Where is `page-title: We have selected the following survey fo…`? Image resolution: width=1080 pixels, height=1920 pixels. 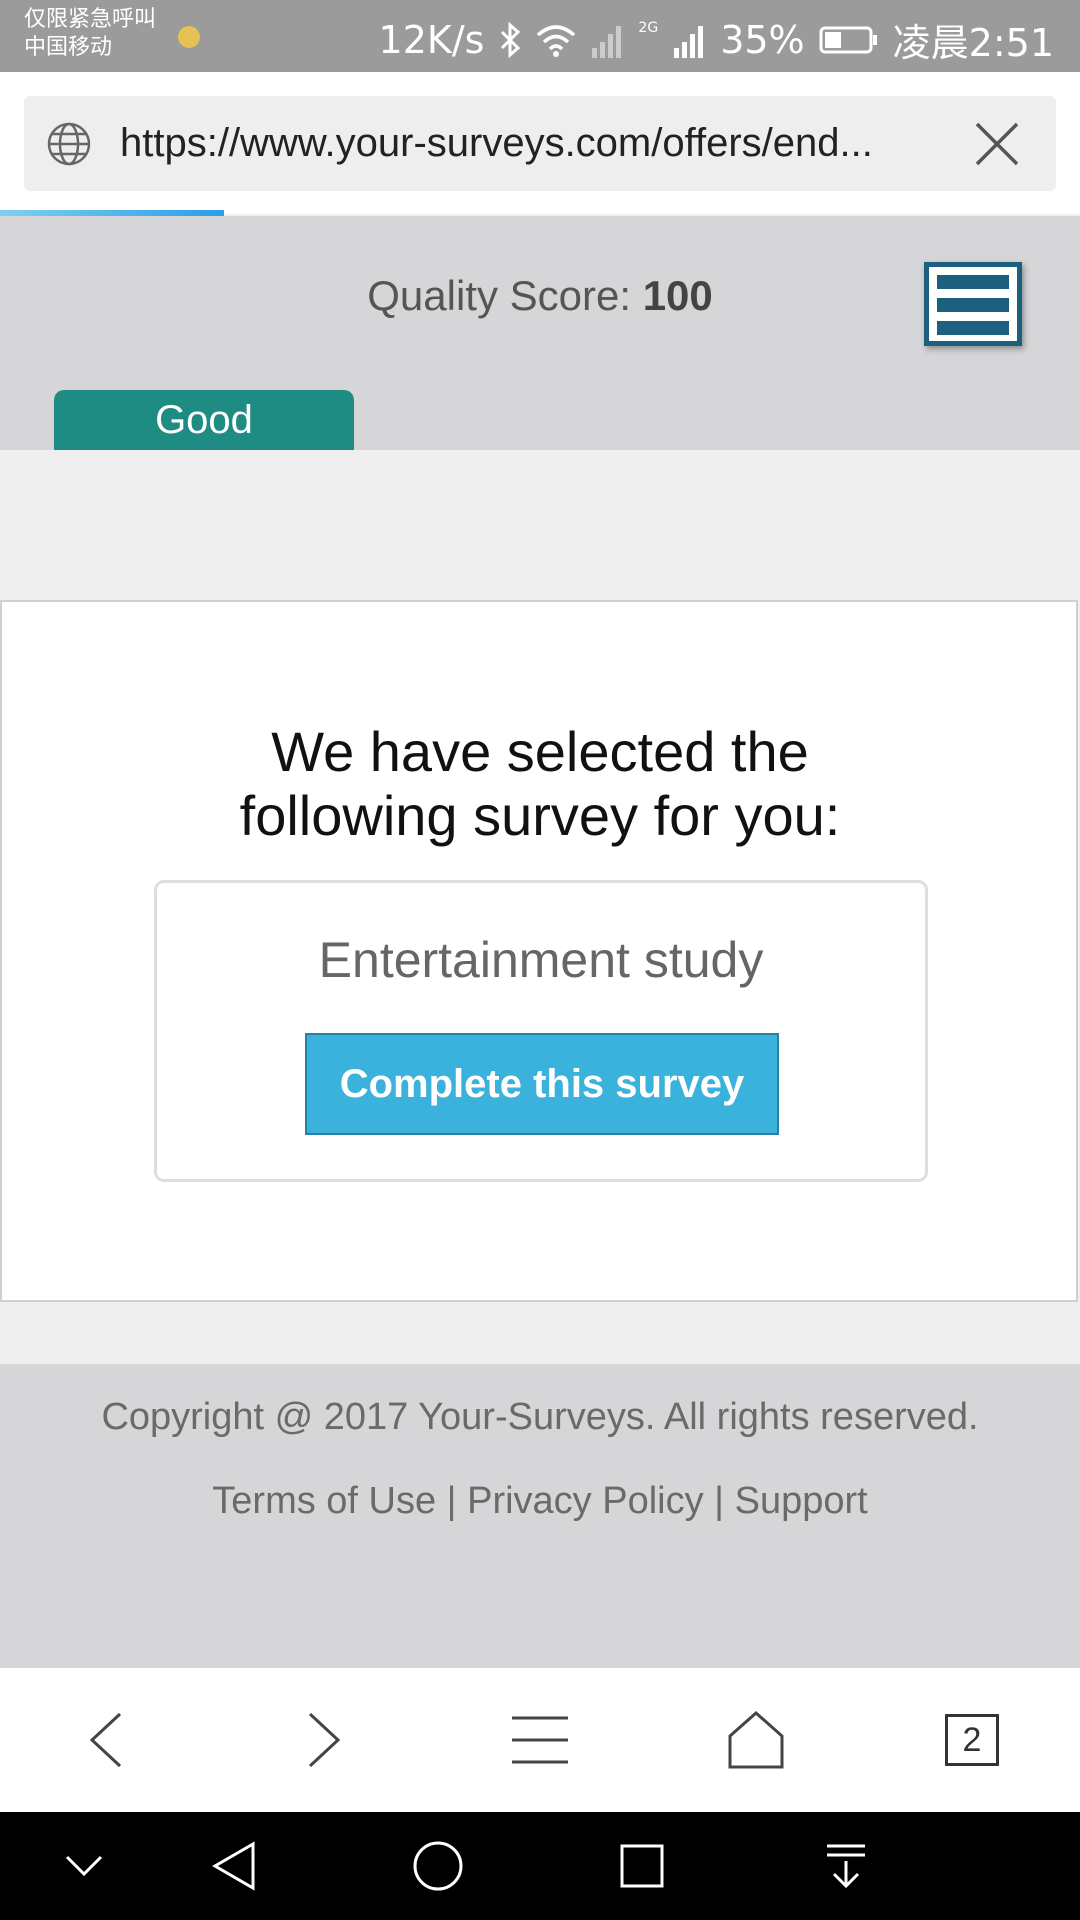
page-title: We have selected the following survey fo… is located at coordinates (540, 784).